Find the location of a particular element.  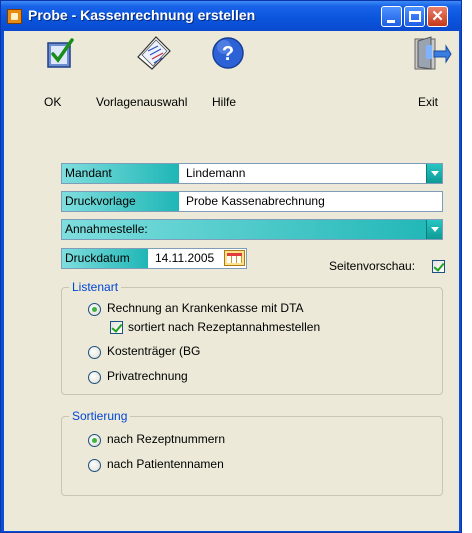

ok-icon is located at coordinates (60, 53).